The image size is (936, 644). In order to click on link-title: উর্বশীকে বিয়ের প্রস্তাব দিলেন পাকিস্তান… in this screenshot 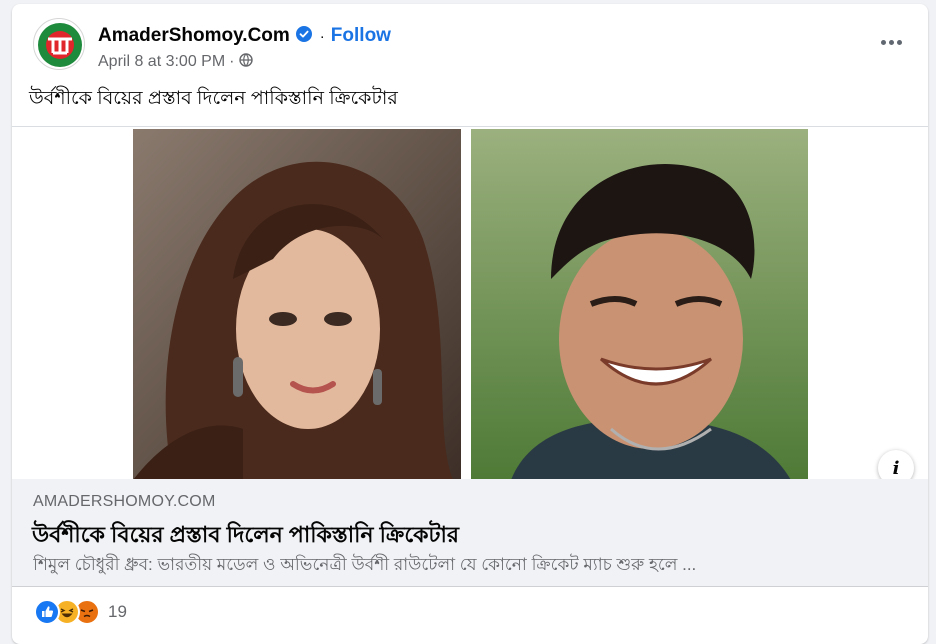, I will do `click(246, 534)`.